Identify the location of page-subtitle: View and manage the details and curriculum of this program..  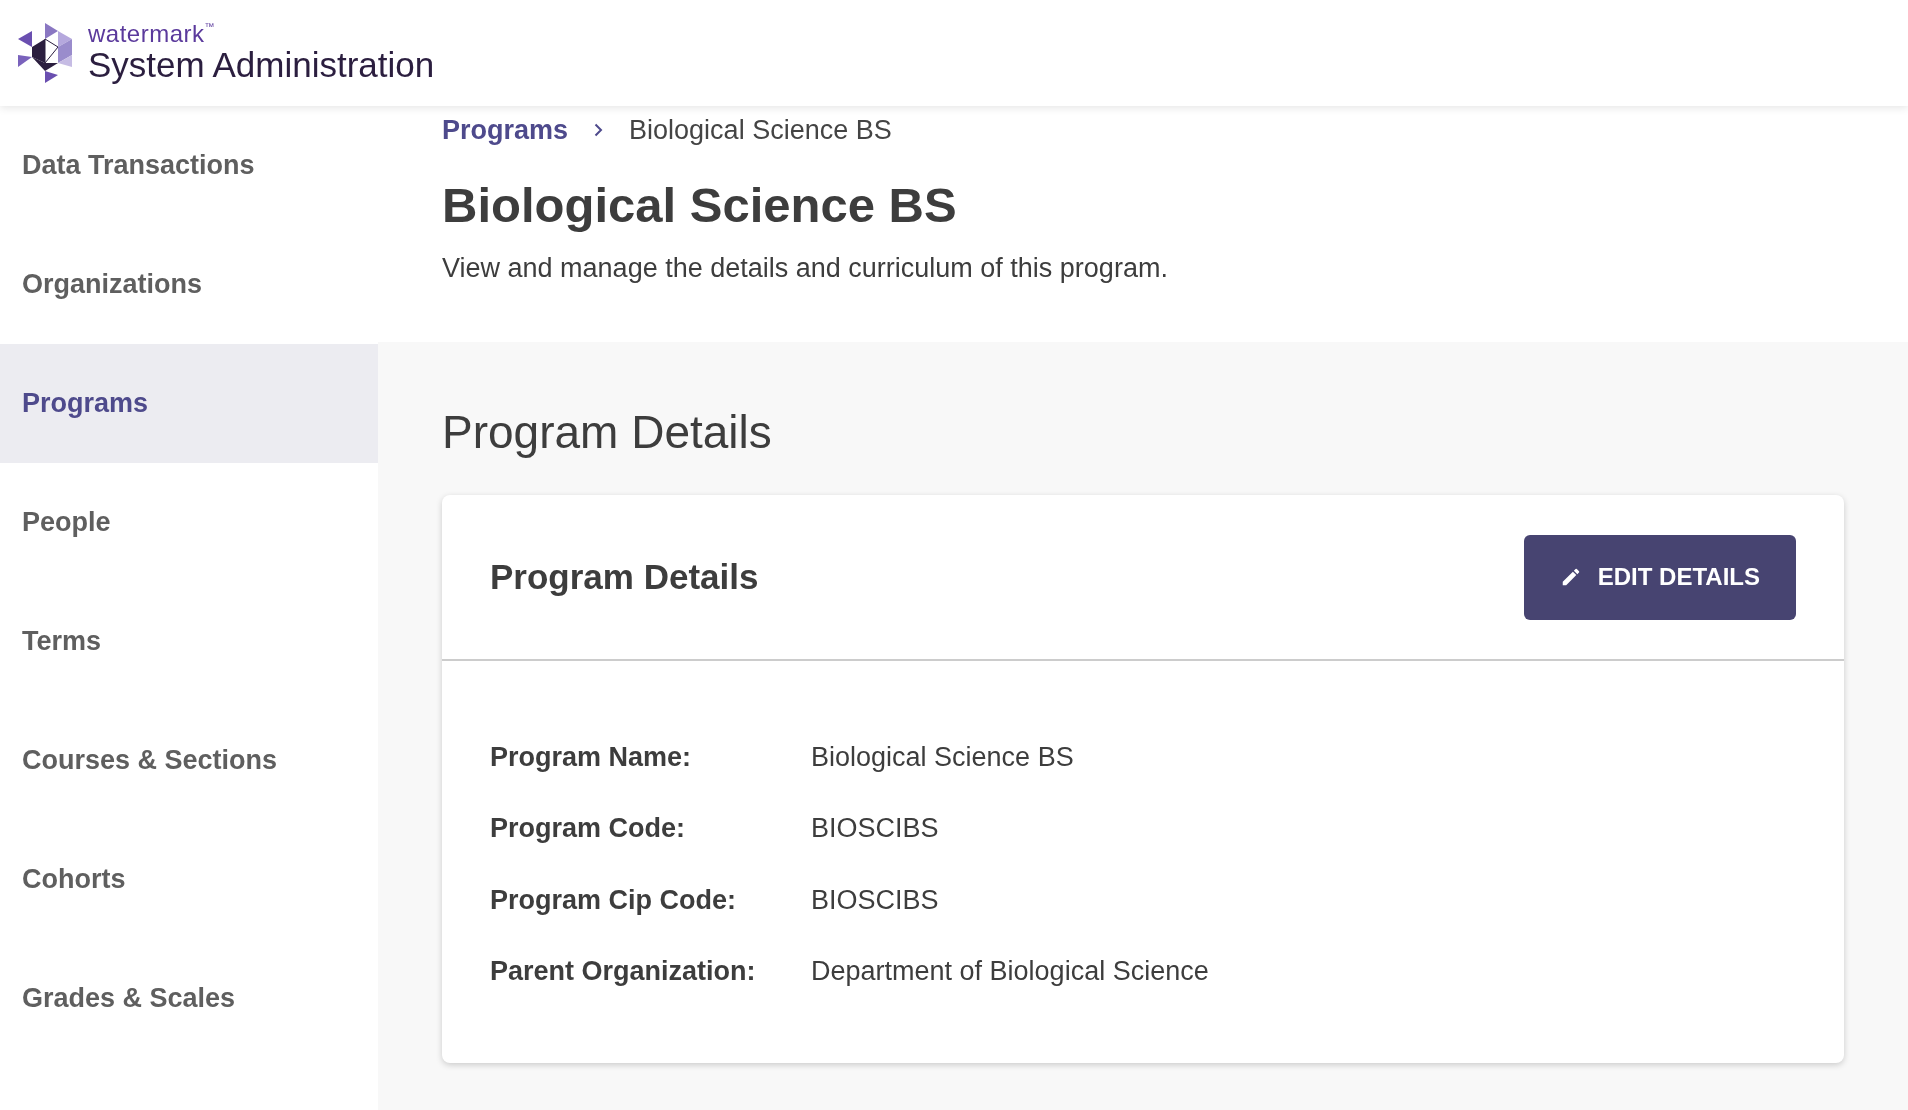
(805, 268).